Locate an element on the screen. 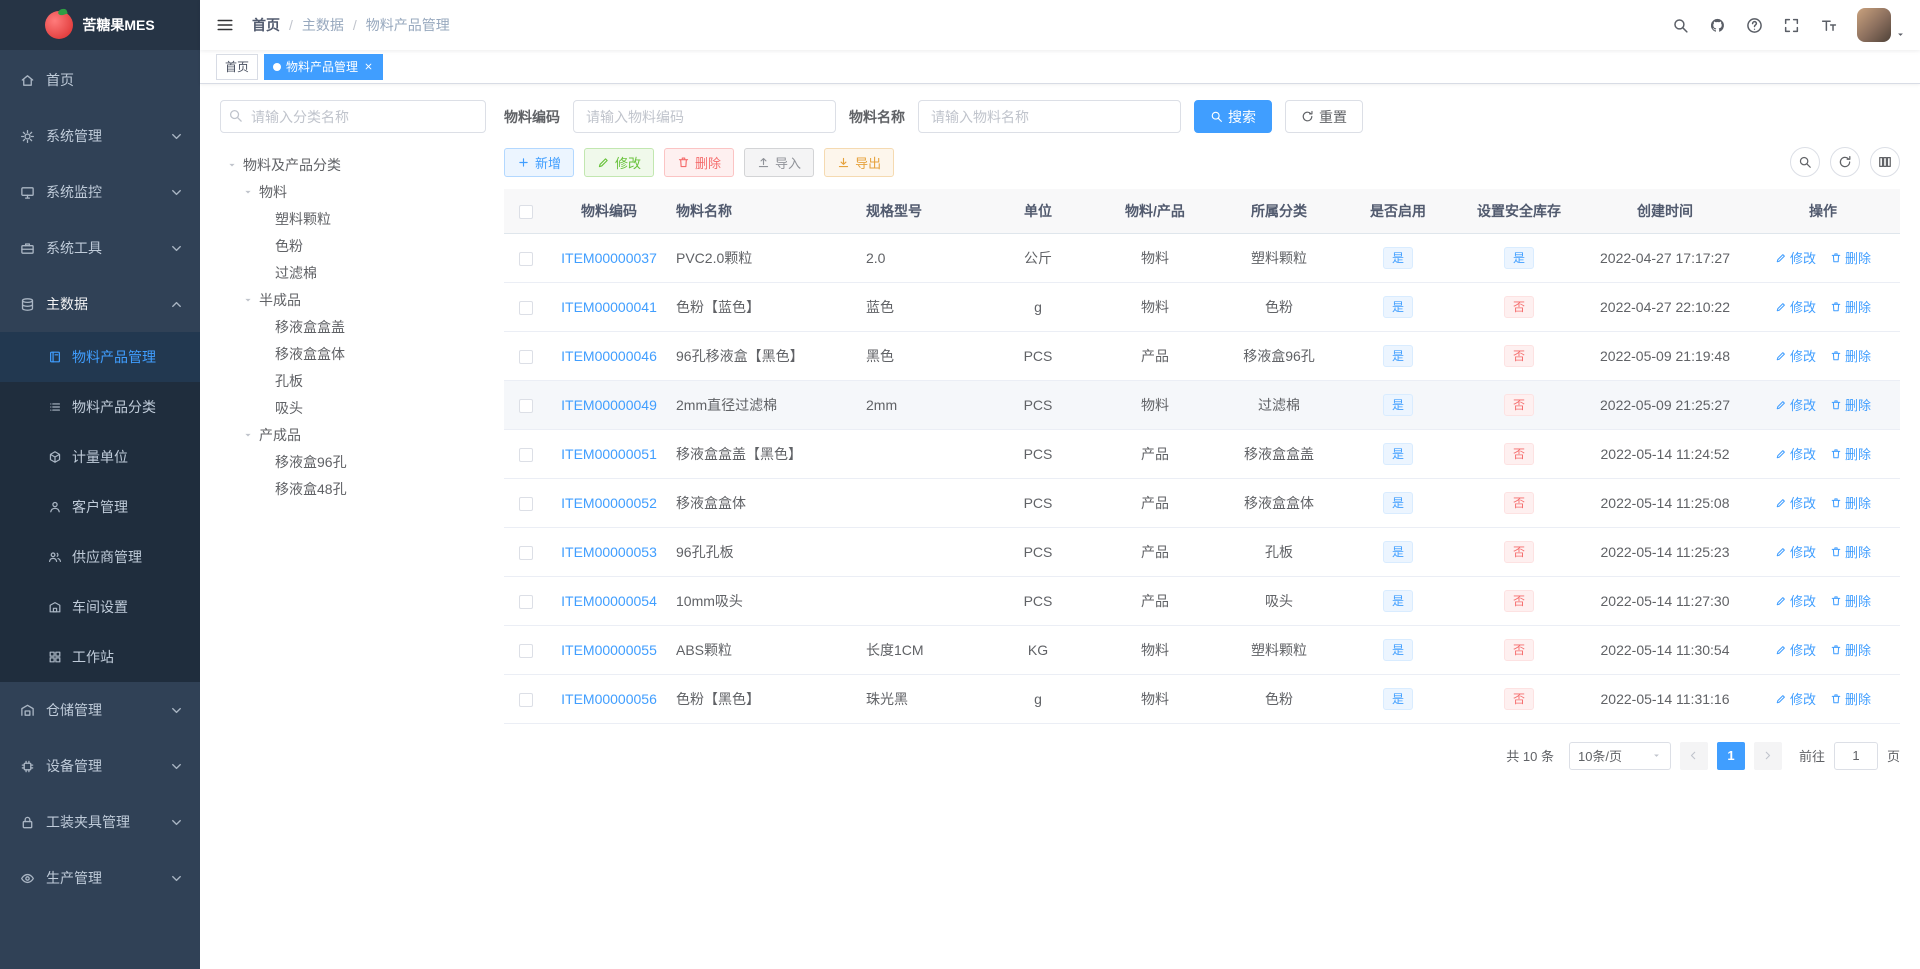  sidebar-item-home: 首页 is located at coordinates (100, 80).